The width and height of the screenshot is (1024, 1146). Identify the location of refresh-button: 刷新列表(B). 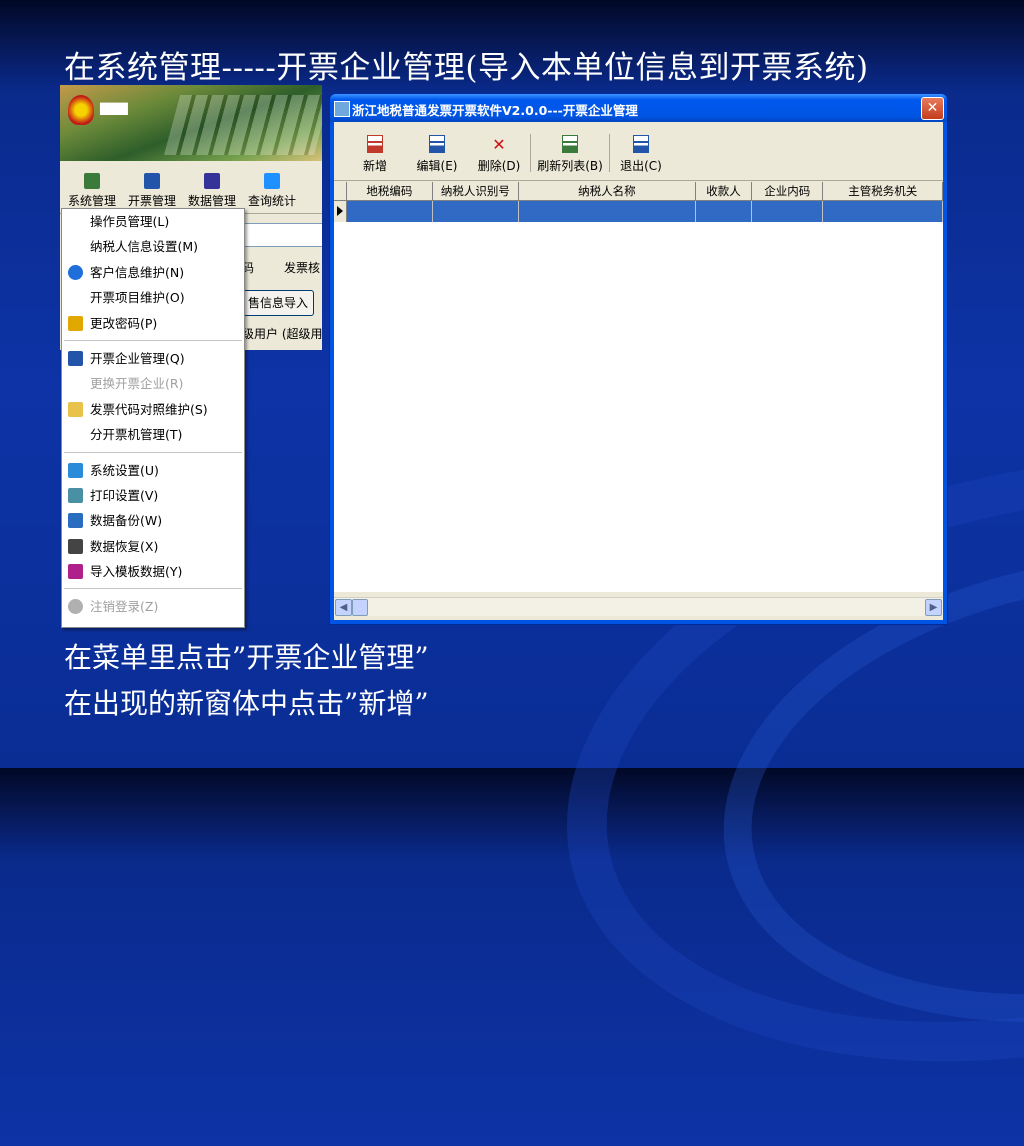
(570, 157).